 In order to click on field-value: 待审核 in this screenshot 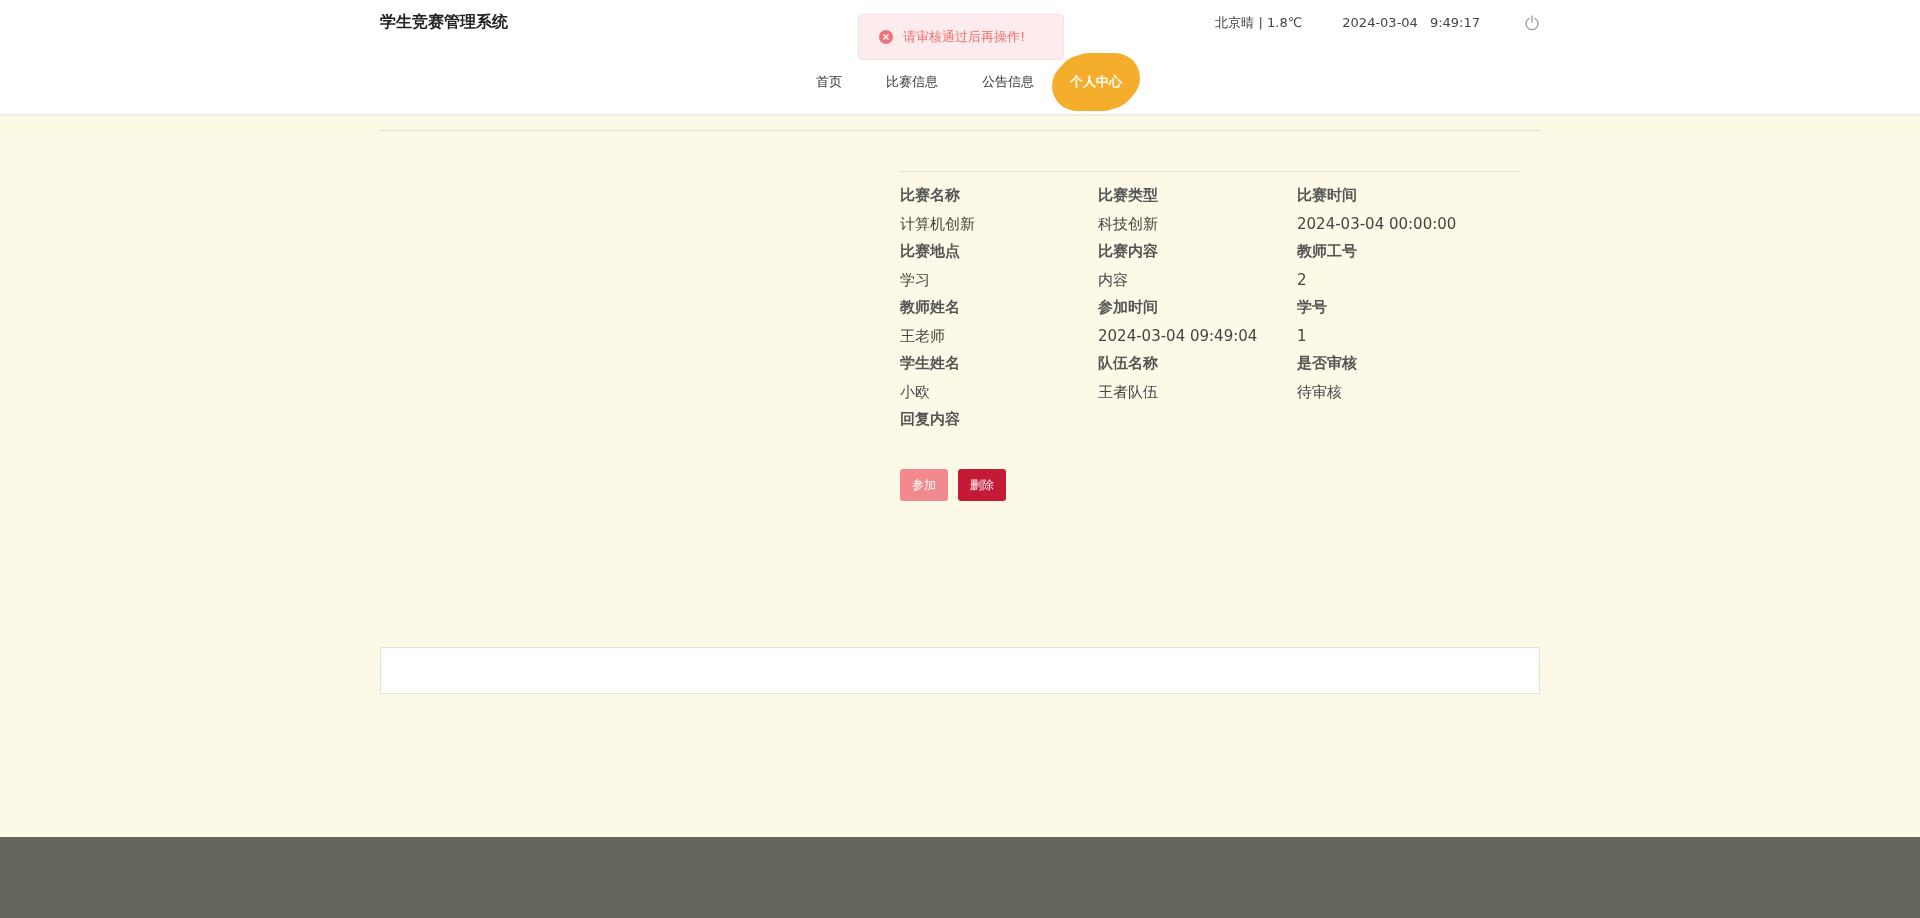, I will do `click(1320, 392)`.